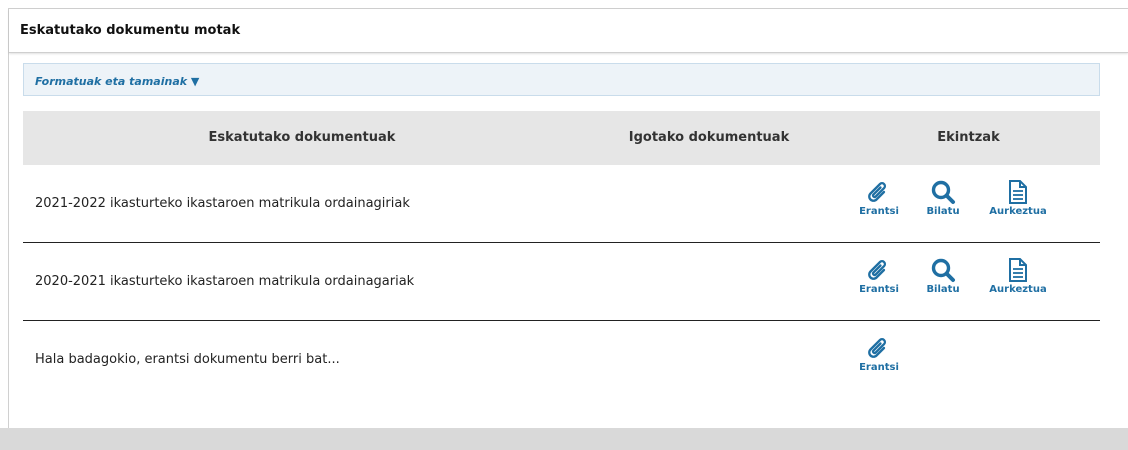 The image size is (1128, 450). Describe the element at coordinates (968, 137) in the screenshot. I see `header-actions: Ekintzak` at that location.